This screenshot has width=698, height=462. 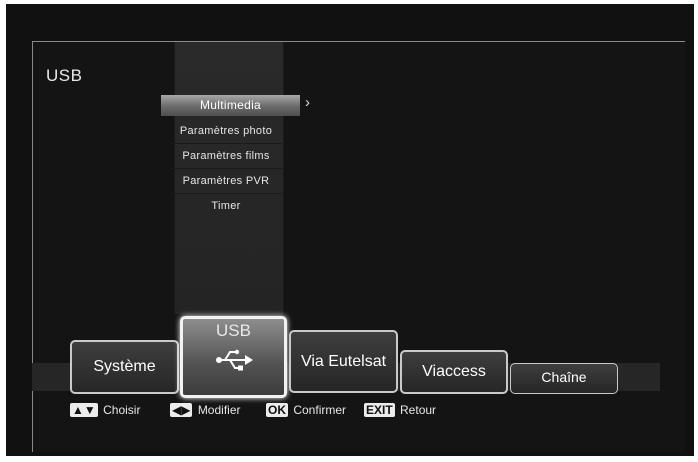 I want to click on submenu-item-multimedia: Multimedia, so click(x=230, y=105).